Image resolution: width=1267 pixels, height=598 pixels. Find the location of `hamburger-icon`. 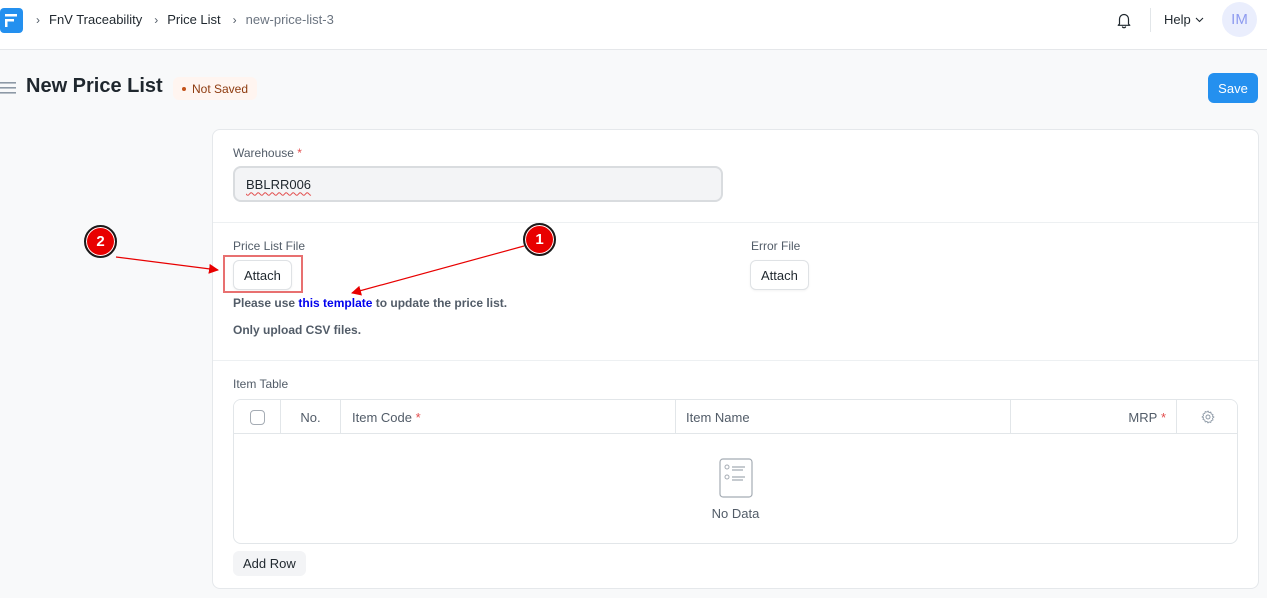

hamburger-icon is located at coordinates (8, 88).